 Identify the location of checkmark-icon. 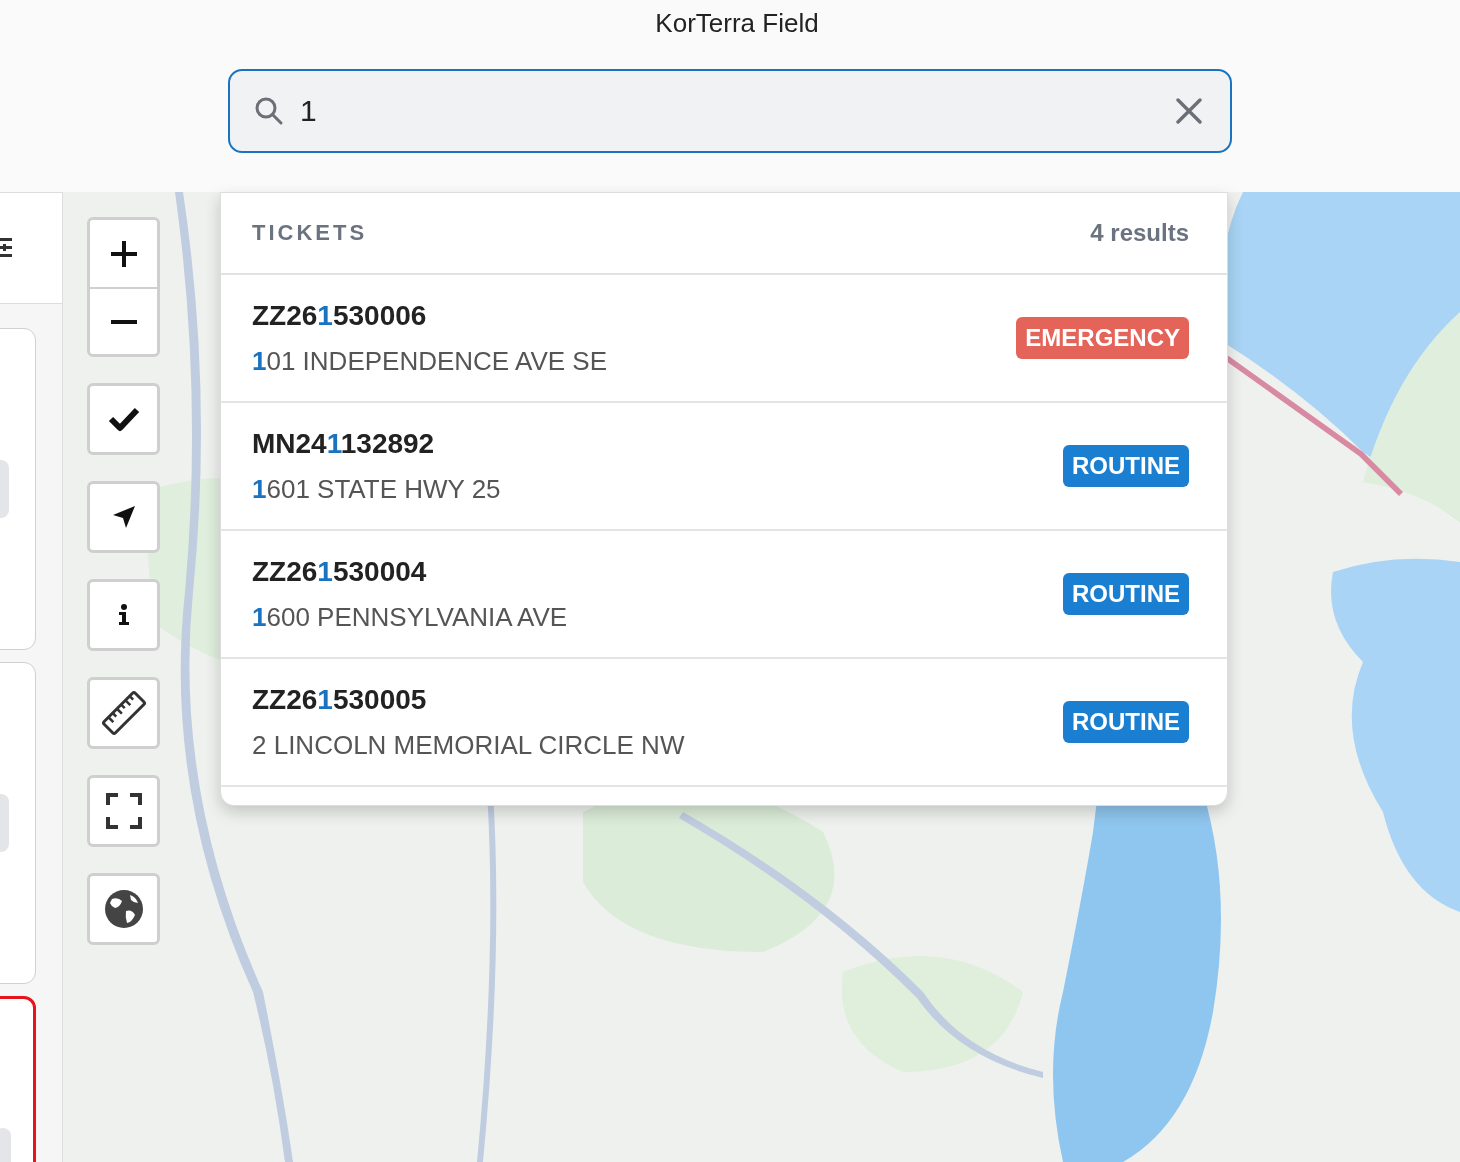
(123, 419).